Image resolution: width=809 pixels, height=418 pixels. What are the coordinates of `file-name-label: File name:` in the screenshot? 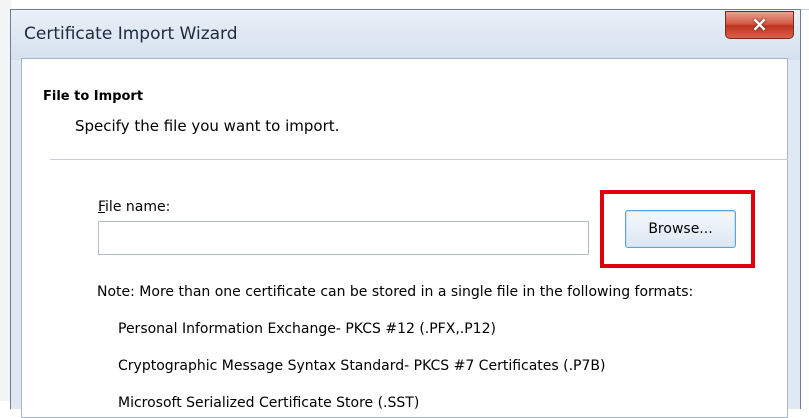 It's located at (134, 207).